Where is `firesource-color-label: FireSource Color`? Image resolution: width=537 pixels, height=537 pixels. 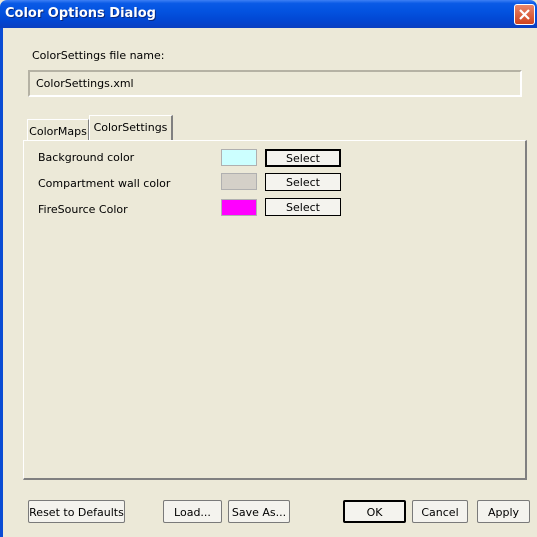
firesource-color-label: FireSource Color is located at coordinates (83, 209).